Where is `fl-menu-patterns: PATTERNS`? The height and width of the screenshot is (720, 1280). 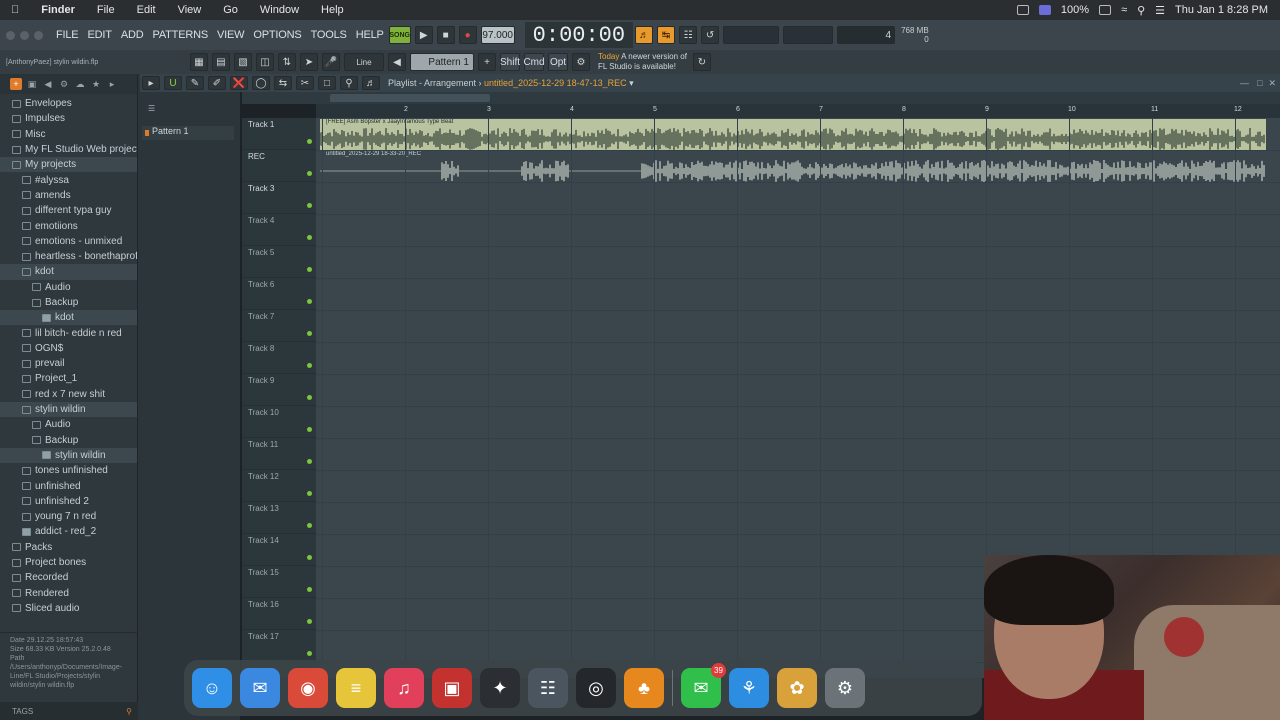
fl-menu-patterns: PATTERNS is located at coordinates (180, 35).